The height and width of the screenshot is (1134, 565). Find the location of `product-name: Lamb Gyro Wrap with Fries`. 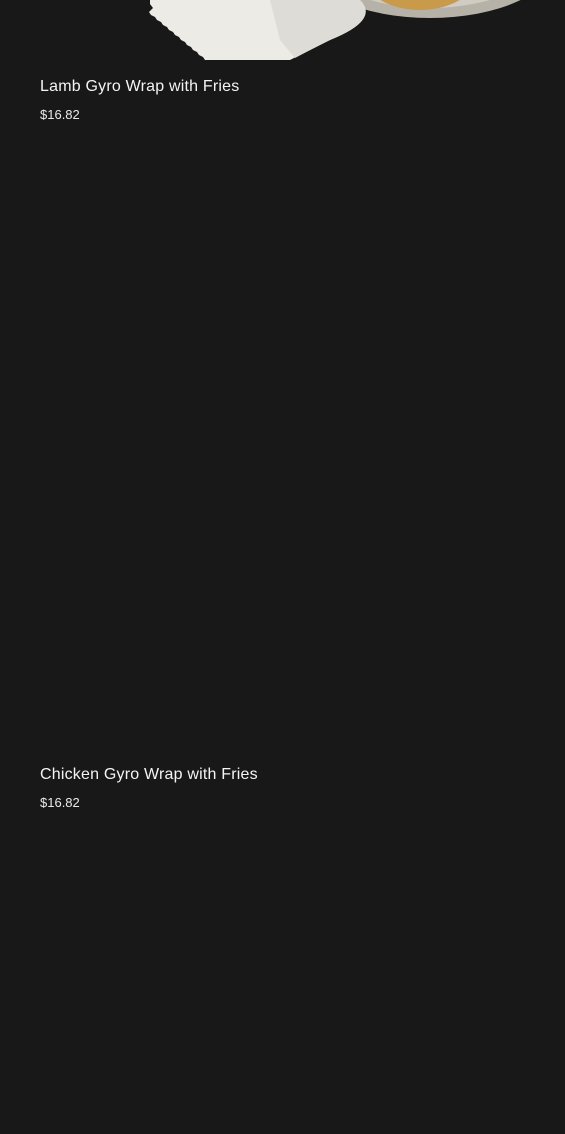

product-name: Lamb Gyro Wrap with Fries is located at coordinates (139, 87).